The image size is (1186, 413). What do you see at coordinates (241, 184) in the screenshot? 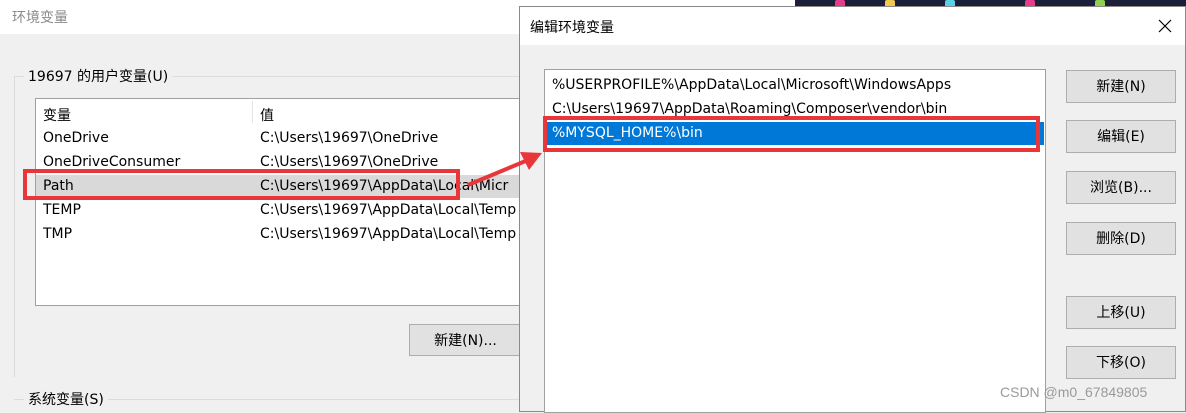
I see `annotation-highlight-path-row` at bounding box center [241, 184].